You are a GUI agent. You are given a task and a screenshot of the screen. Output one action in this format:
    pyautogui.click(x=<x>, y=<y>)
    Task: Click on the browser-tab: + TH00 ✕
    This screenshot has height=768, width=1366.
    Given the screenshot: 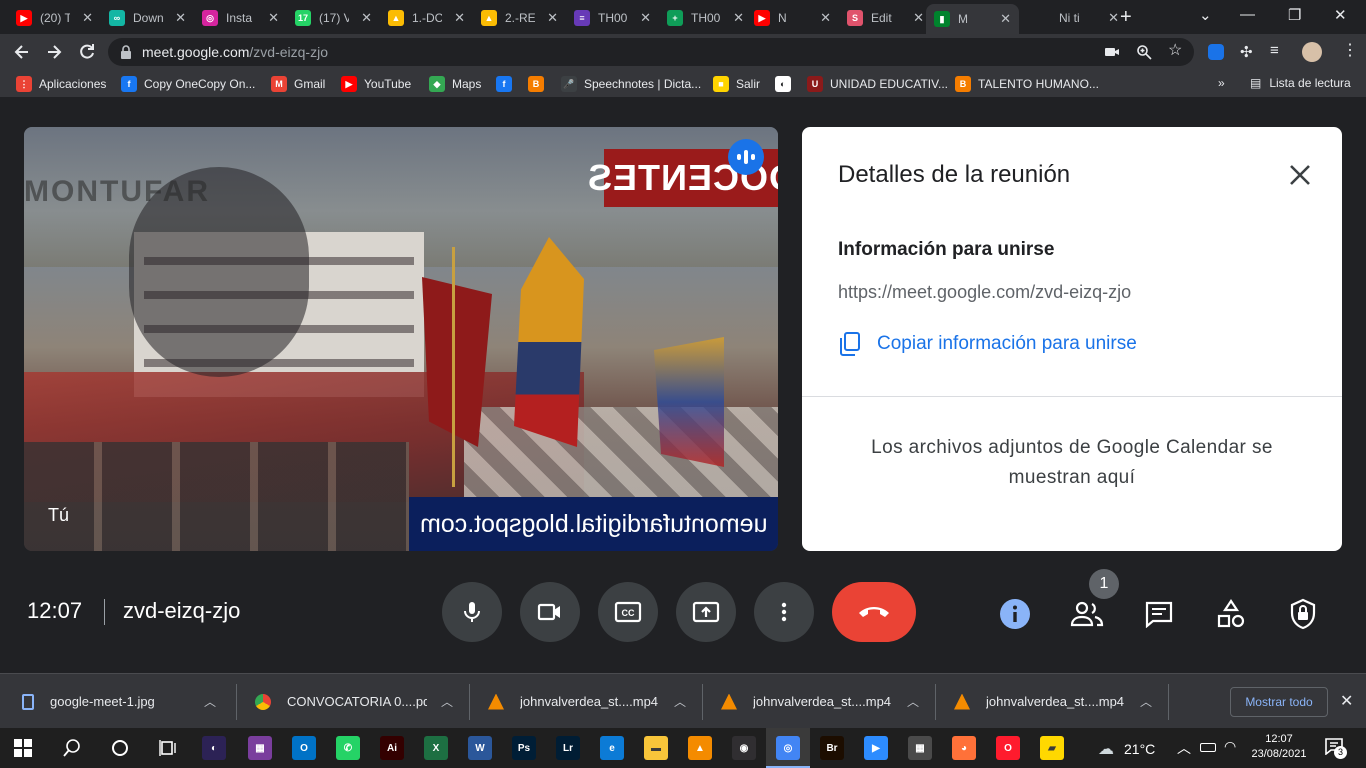 What is the action you would take?
    pyautogui.click(x=705, y=18)
    